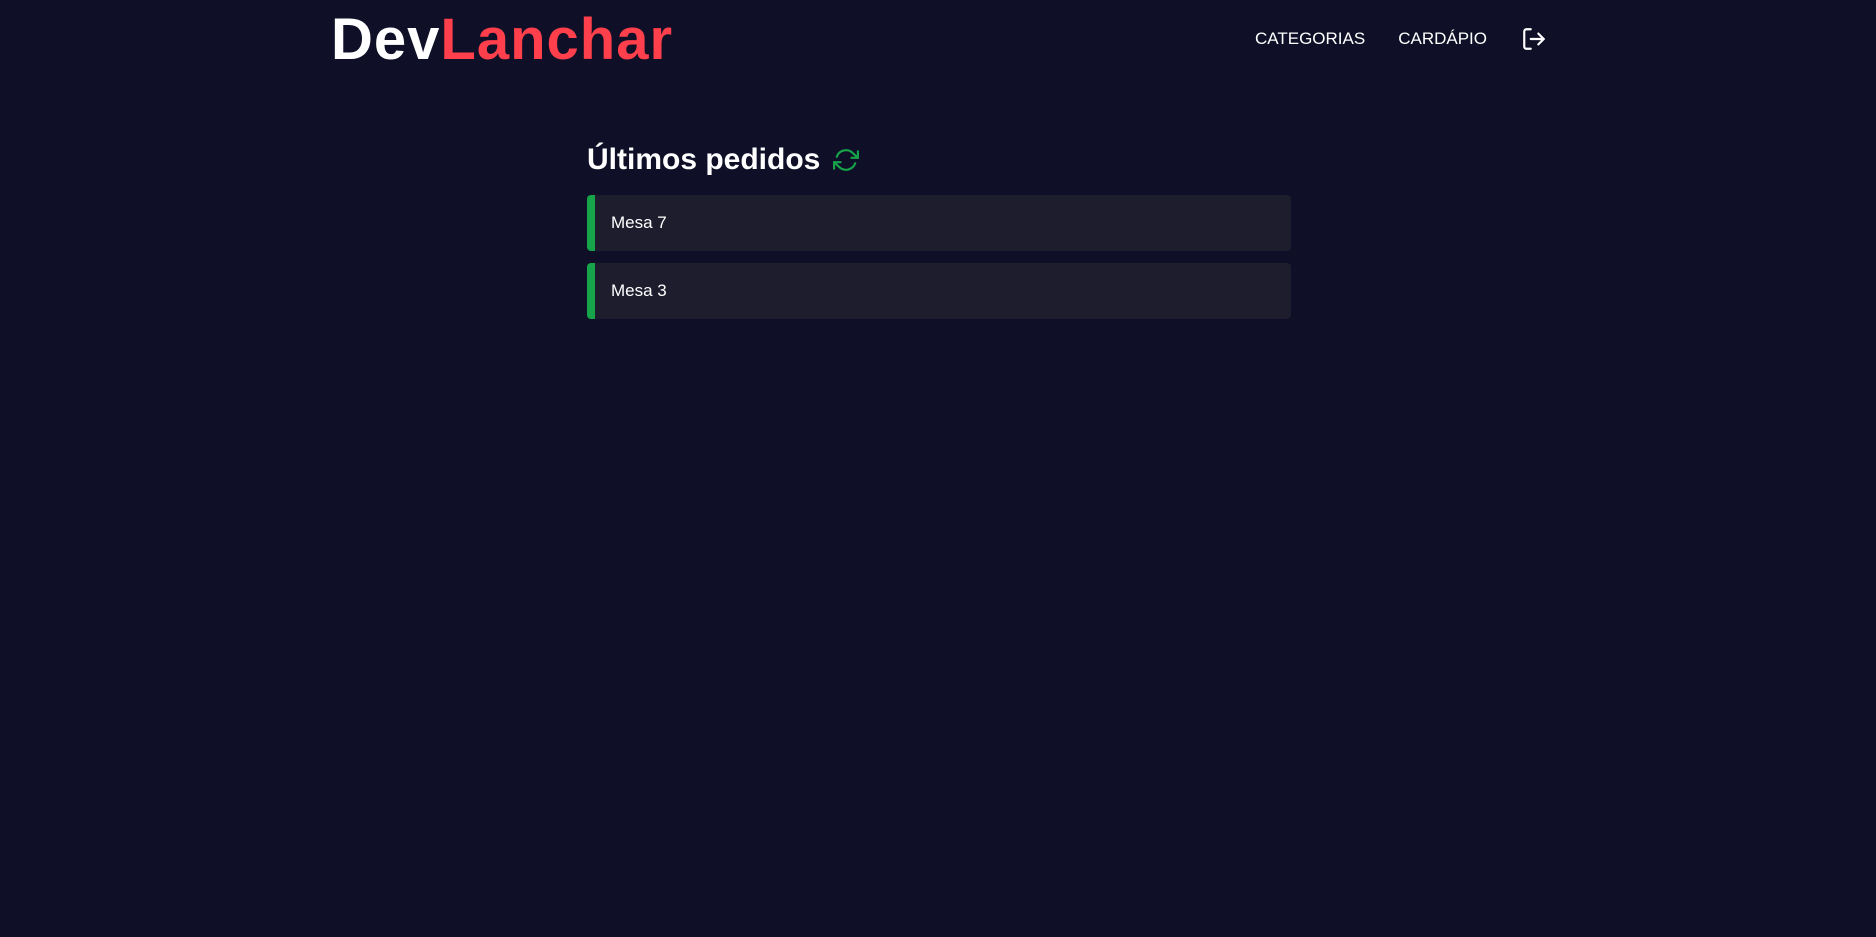 Image resolution: width=1876 pixels, height=937 pixels. I want to click on logo-text-lanchar: Lanchar, so click(557, 39).